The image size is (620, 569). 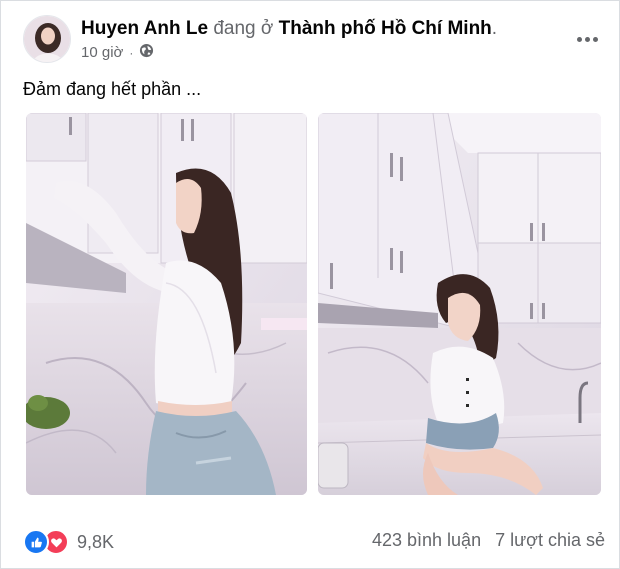 I want to click on more-options-button, so click(x=587, y=39).